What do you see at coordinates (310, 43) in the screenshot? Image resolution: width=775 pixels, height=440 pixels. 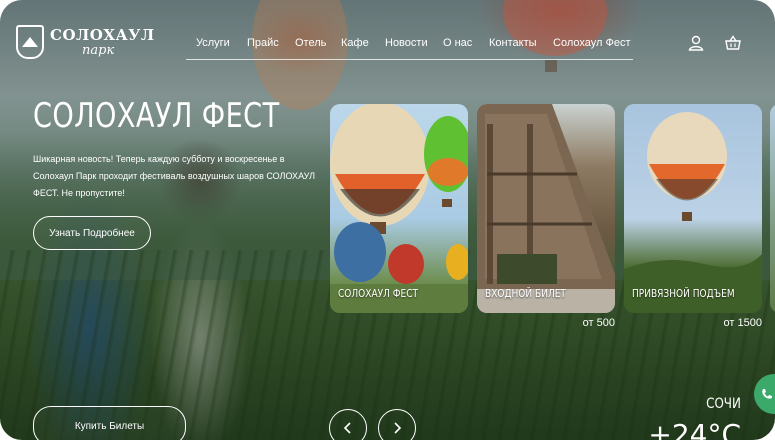 I see `nav-item-hotel: Отель` at bounding box center [310, 43].